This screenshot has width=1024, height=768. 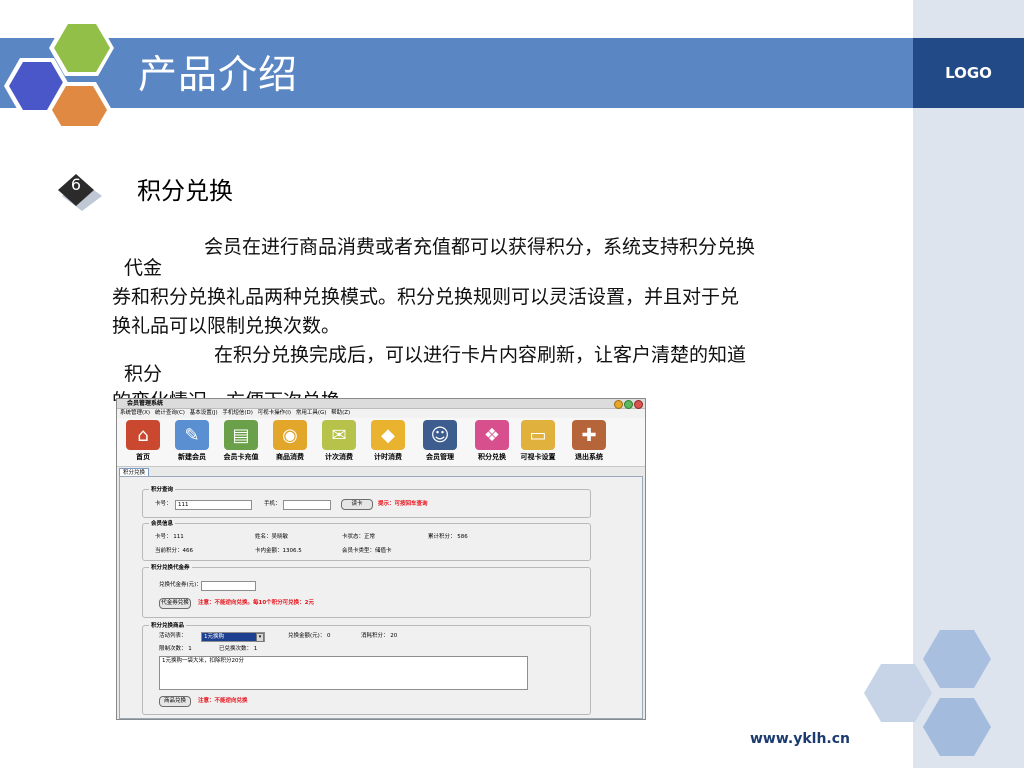 I want to click on paragraph-1-line-2: 券和积分兑换礼品两种兑换模式。积分兑换规则可以灵活设置，并且对于兑, so click(x=426, y=297).